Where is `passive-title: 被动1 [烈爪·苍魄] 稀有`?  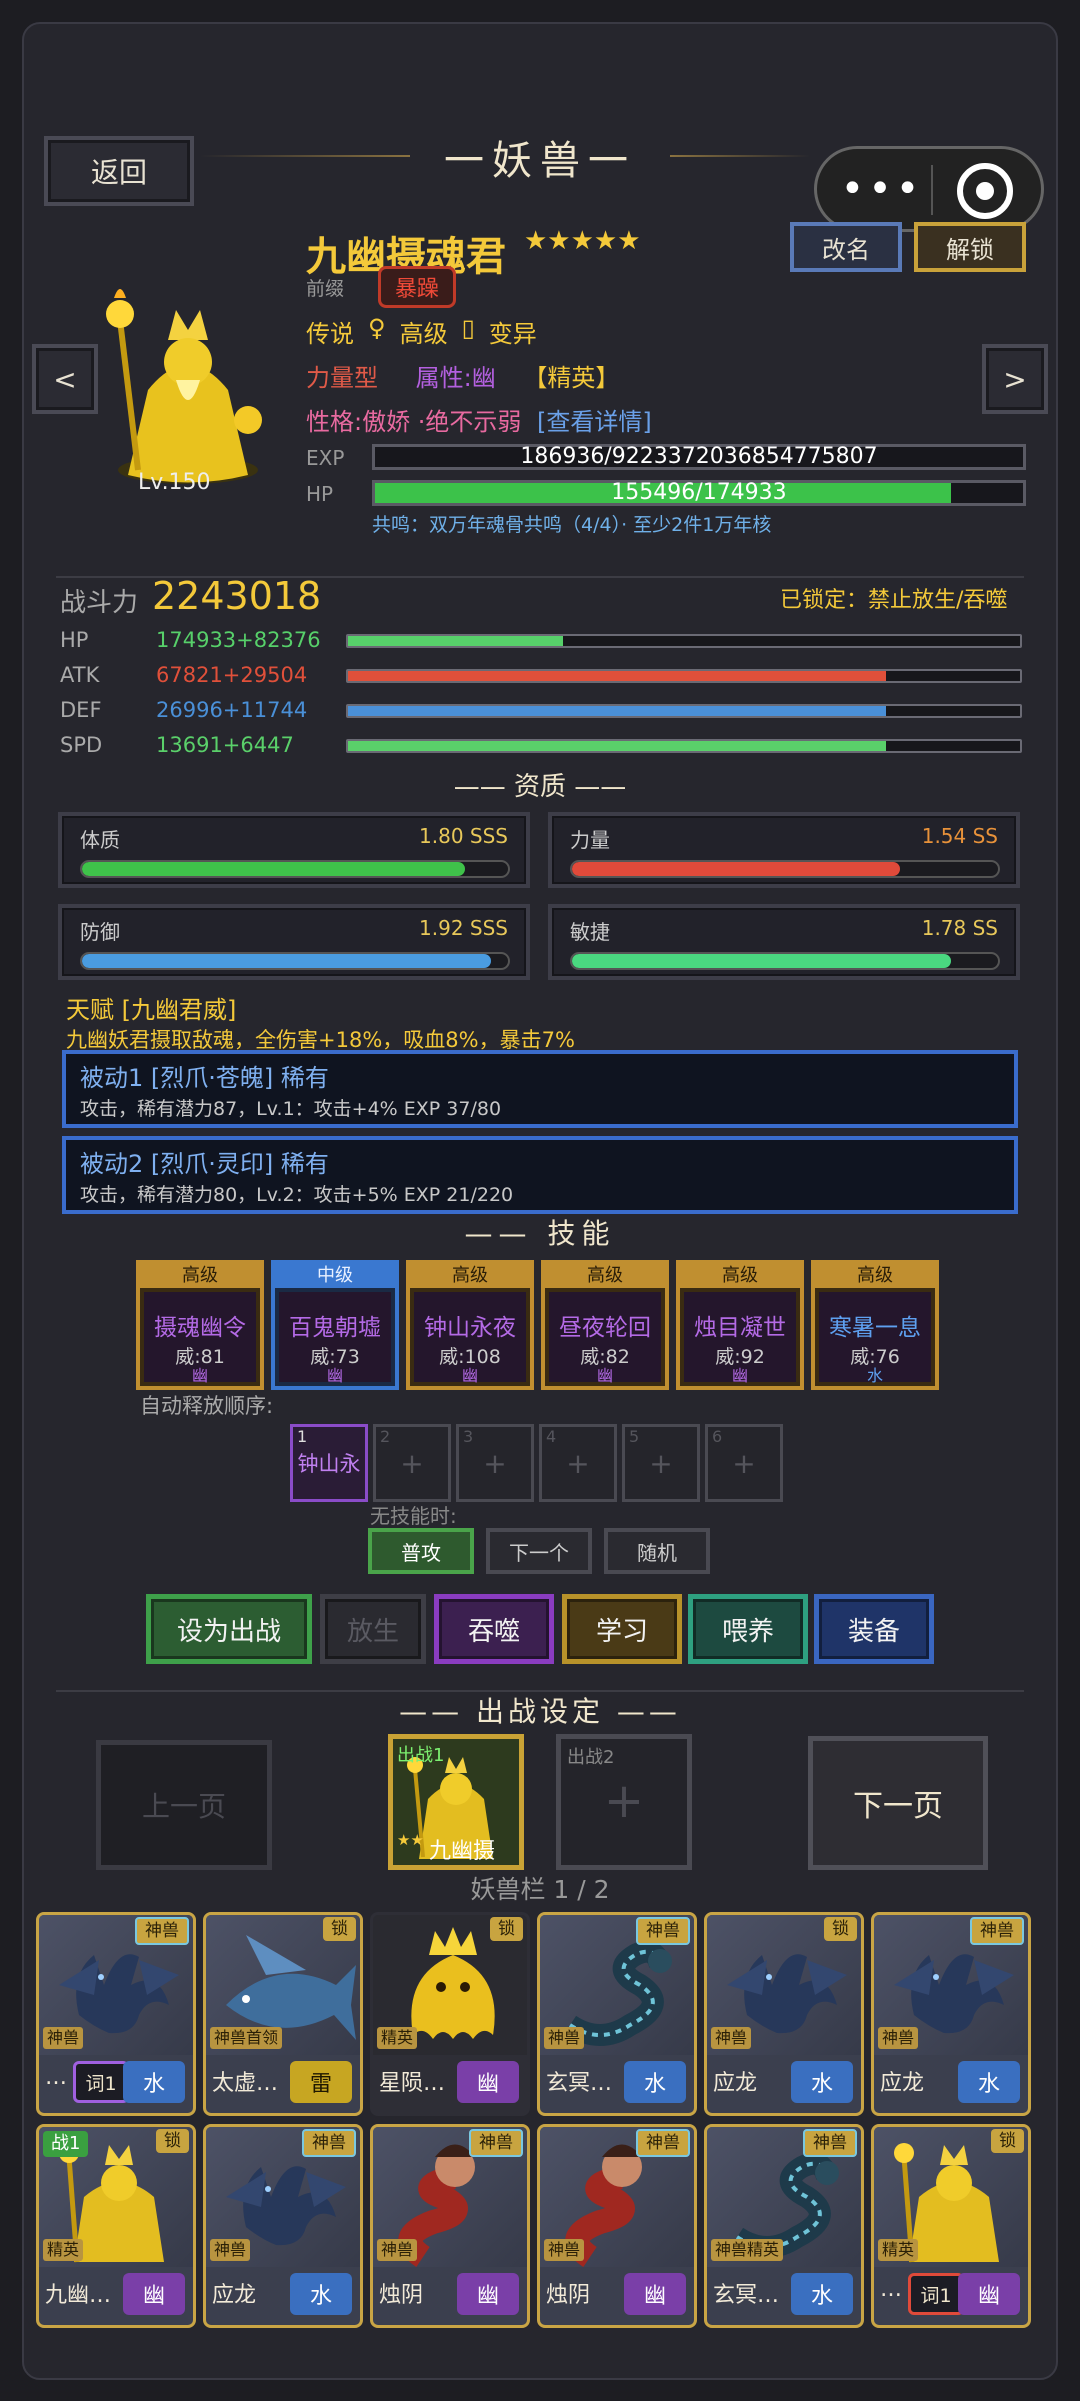
passive-title: 被动1 [烈爪·苍魄] 稀有 is located at coordinates (204, 1078).